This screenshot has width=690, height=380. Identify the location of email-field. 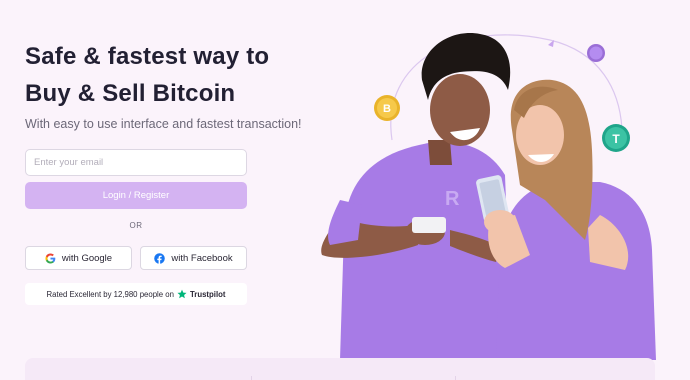
(136, 162).